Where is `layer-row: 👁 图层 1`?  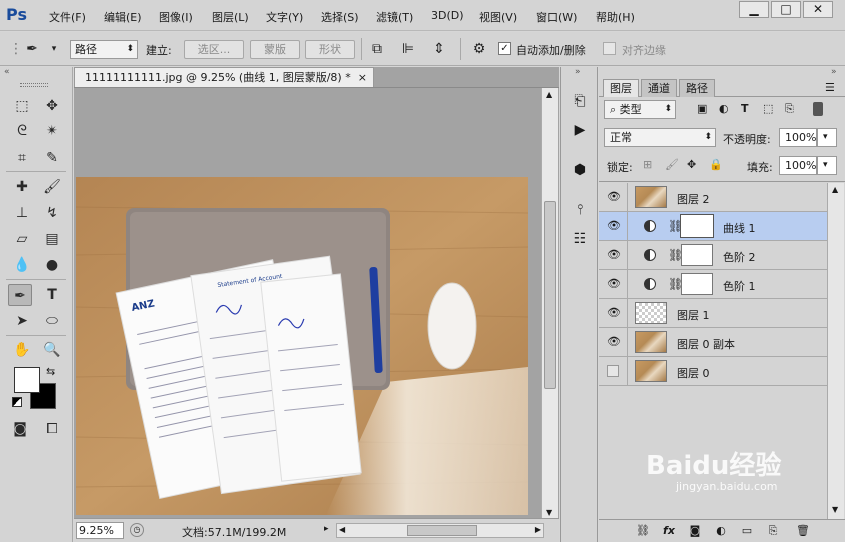 layer-row: 👁 图层 1 is located at coordinates (713, 313).